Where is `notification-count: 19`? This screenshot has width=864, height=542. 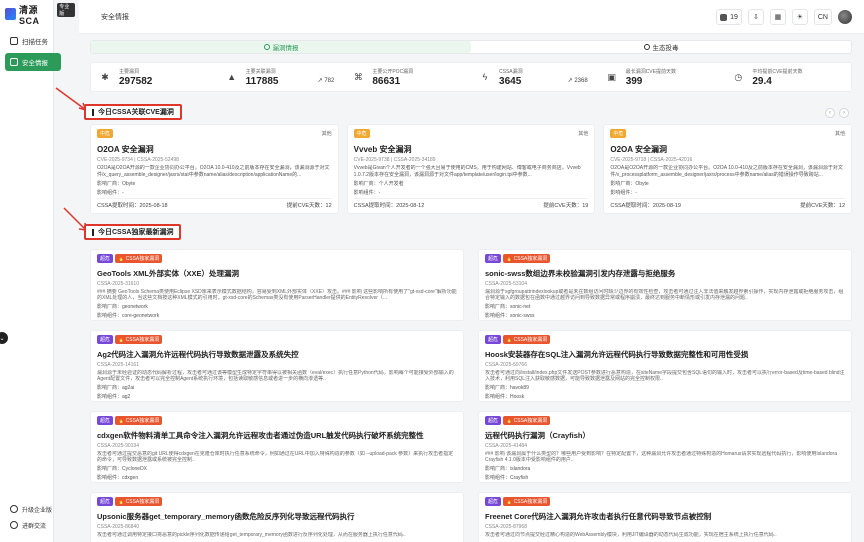 notification-count: 19 is located at coordinates (734, 17).